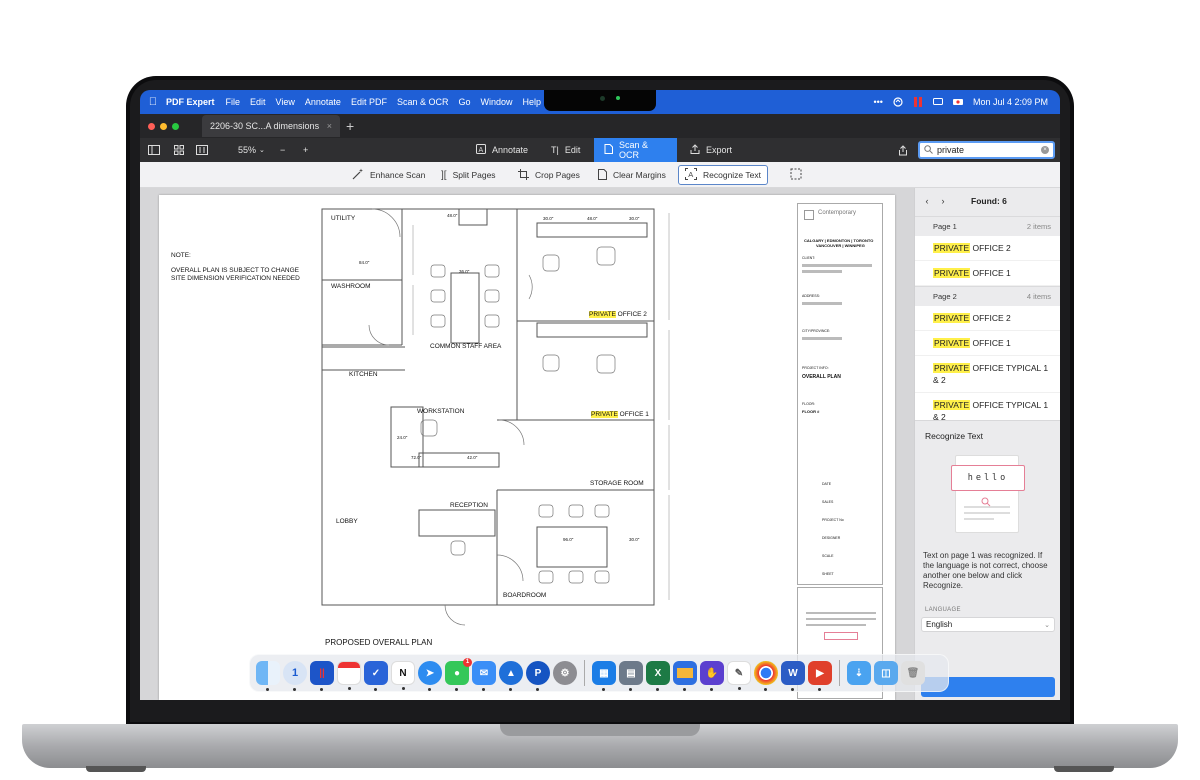 Image resolution: width=1200 pixels, height=780 pixels. Describe the element at coordinates (809, 215) in the screenshot. I see `company-logo` at that location.